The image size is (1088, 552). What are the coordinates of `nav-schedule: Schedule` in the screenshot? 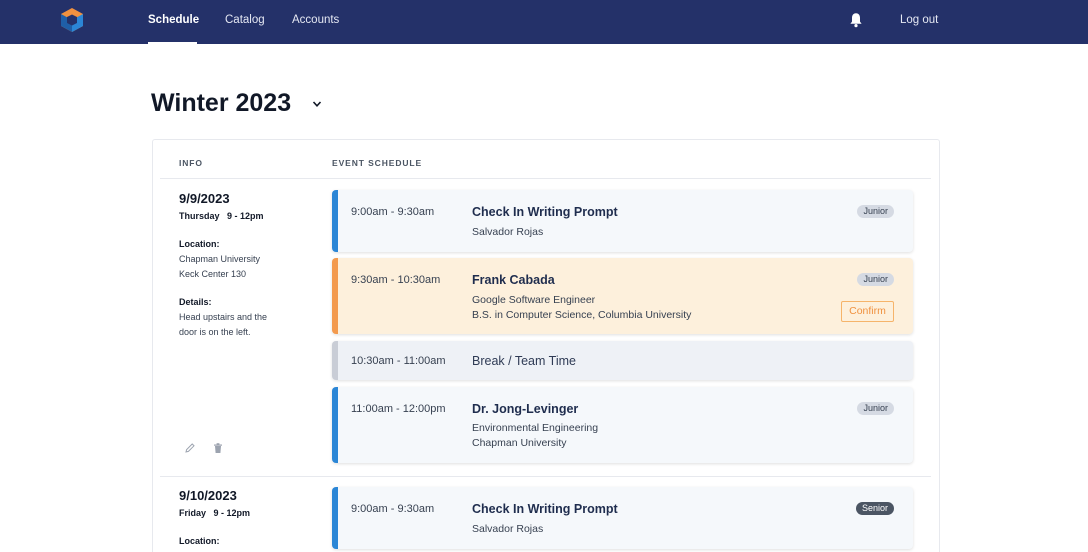 It's located at (173, 20).